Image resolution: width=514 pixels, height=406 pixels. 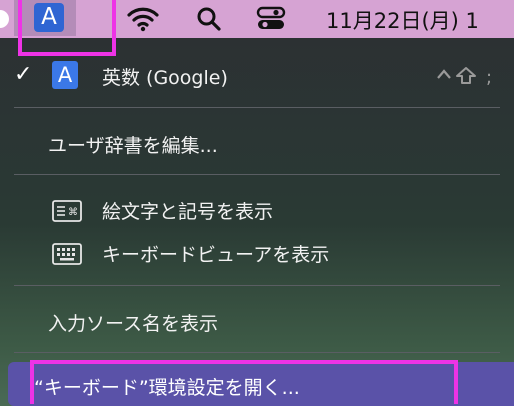 I want to click on menu-item-show-emoji-symbols: ⌘ 絵文字と記号を表示, so click(x=257, y=209).